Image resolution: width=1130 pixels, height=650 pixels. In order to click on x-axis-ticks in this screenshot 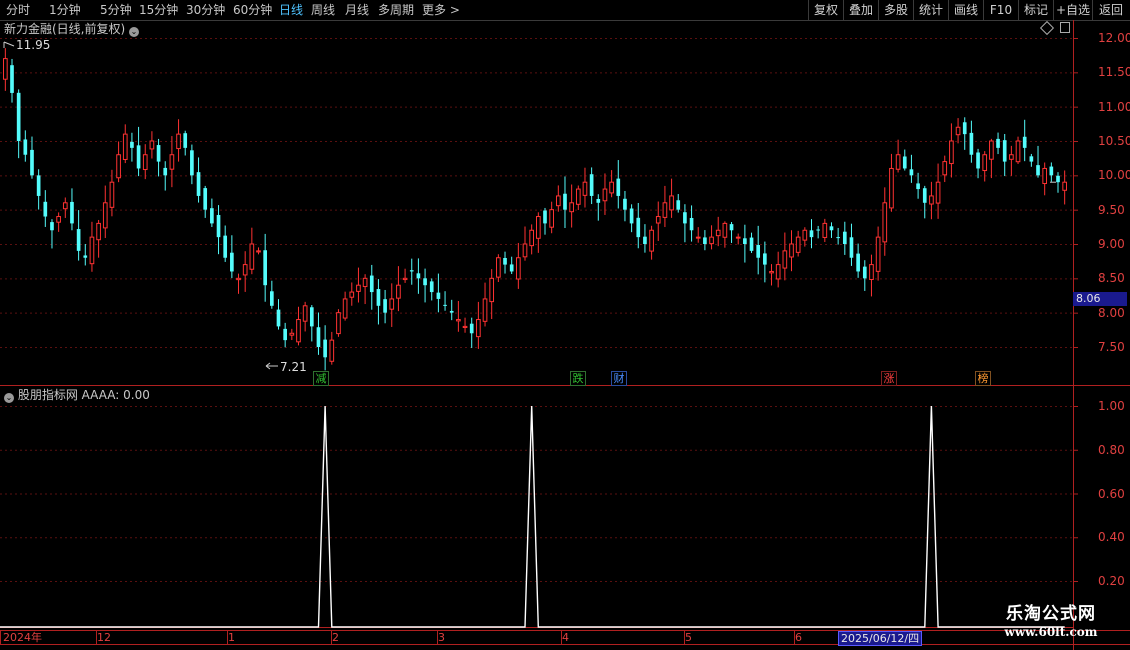, I will do `click(397, 637)`.